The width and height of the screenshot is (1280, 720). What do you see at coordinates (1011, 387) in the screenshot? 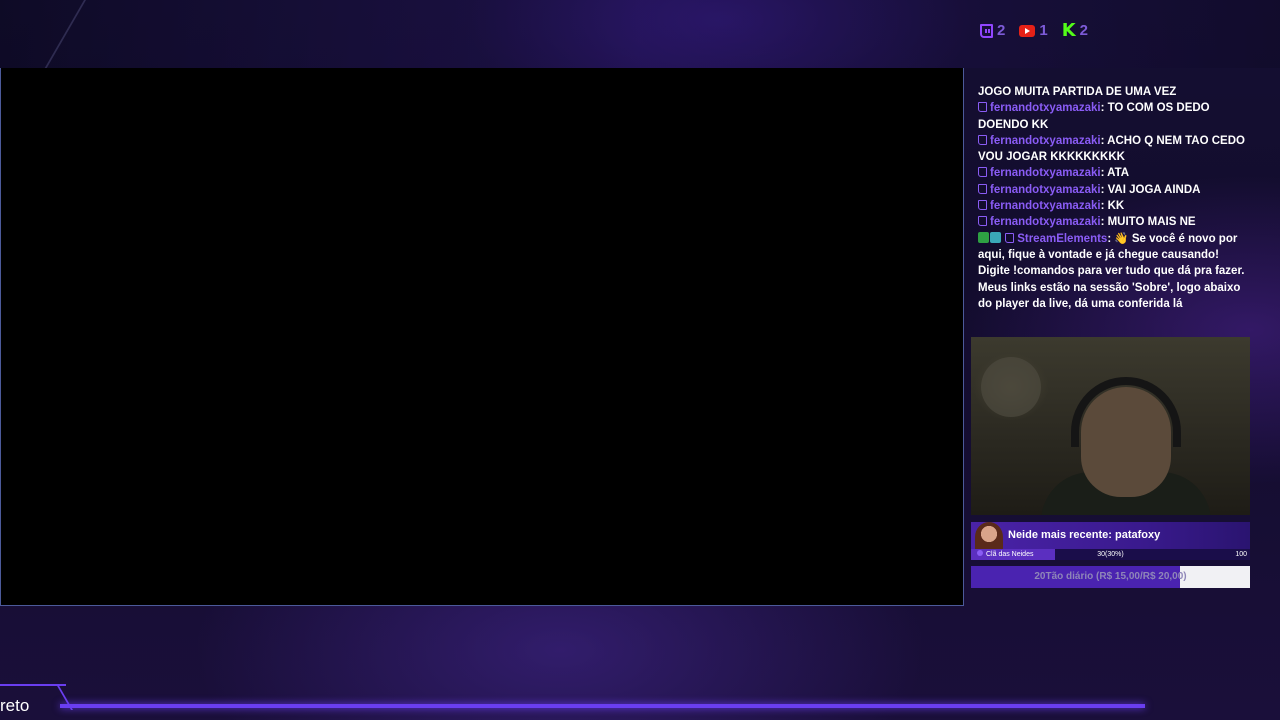
I see `background-plush` at bounding box center [1011, 387].